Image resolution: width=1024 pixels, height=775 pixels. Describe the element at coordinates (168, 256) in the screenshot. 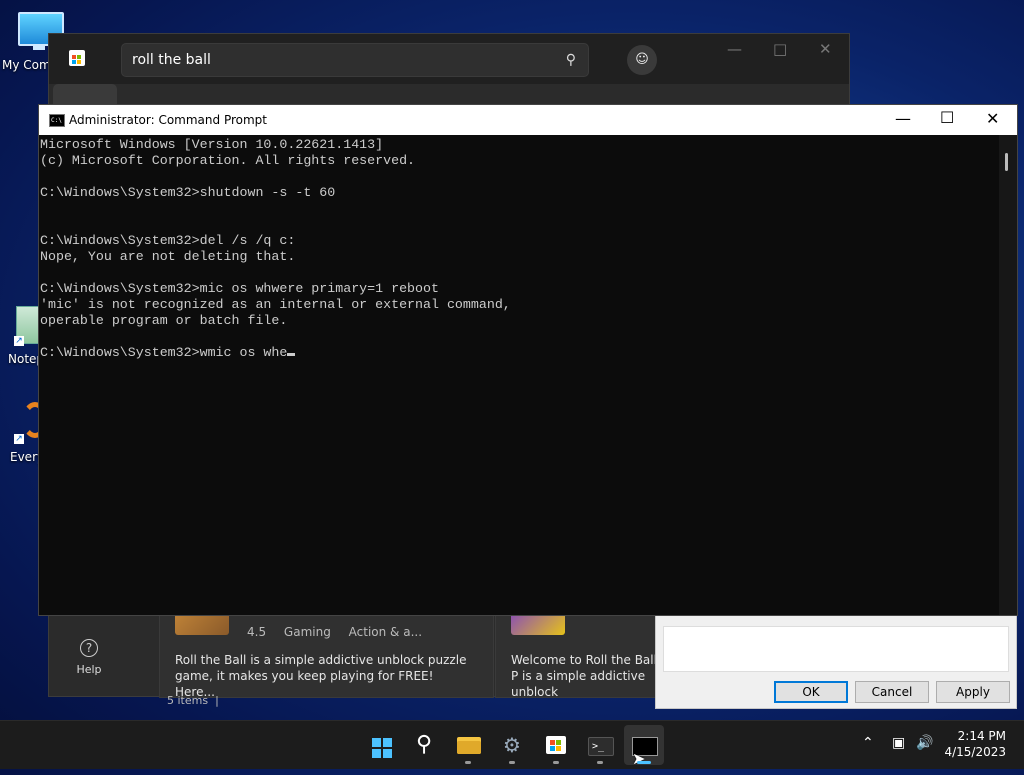

I see `console-line: Nope, You are not deleting that.` at that location.